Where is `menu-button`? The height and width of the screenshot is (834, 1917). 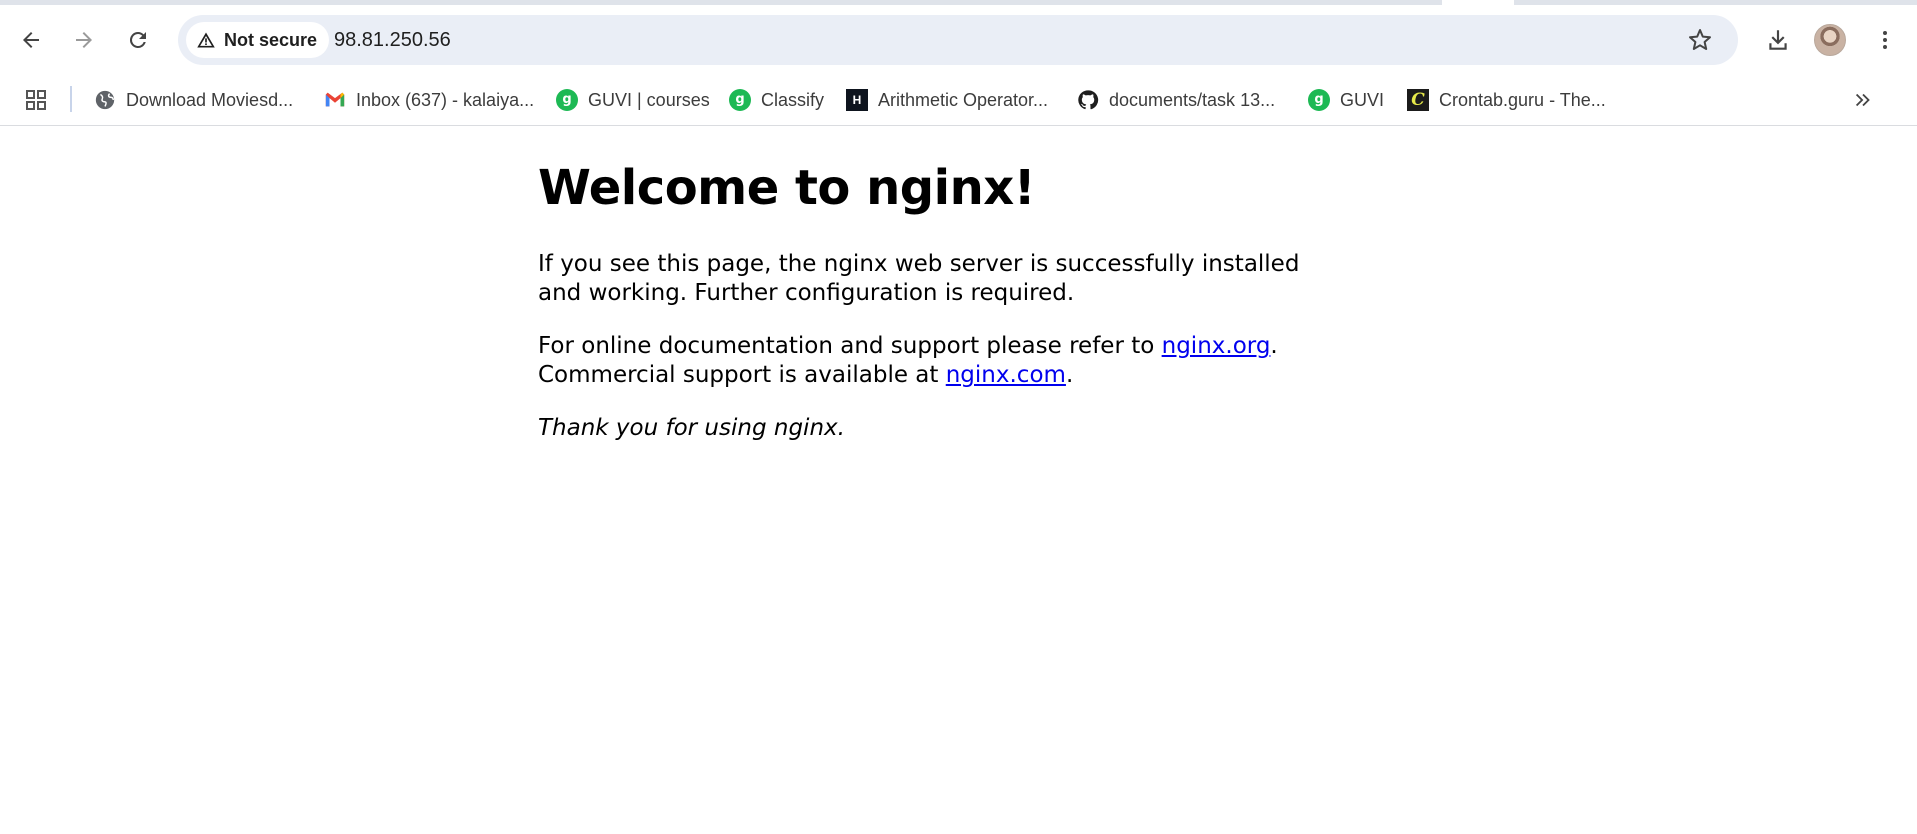 menu-button is located at coordinates (1885, 40).